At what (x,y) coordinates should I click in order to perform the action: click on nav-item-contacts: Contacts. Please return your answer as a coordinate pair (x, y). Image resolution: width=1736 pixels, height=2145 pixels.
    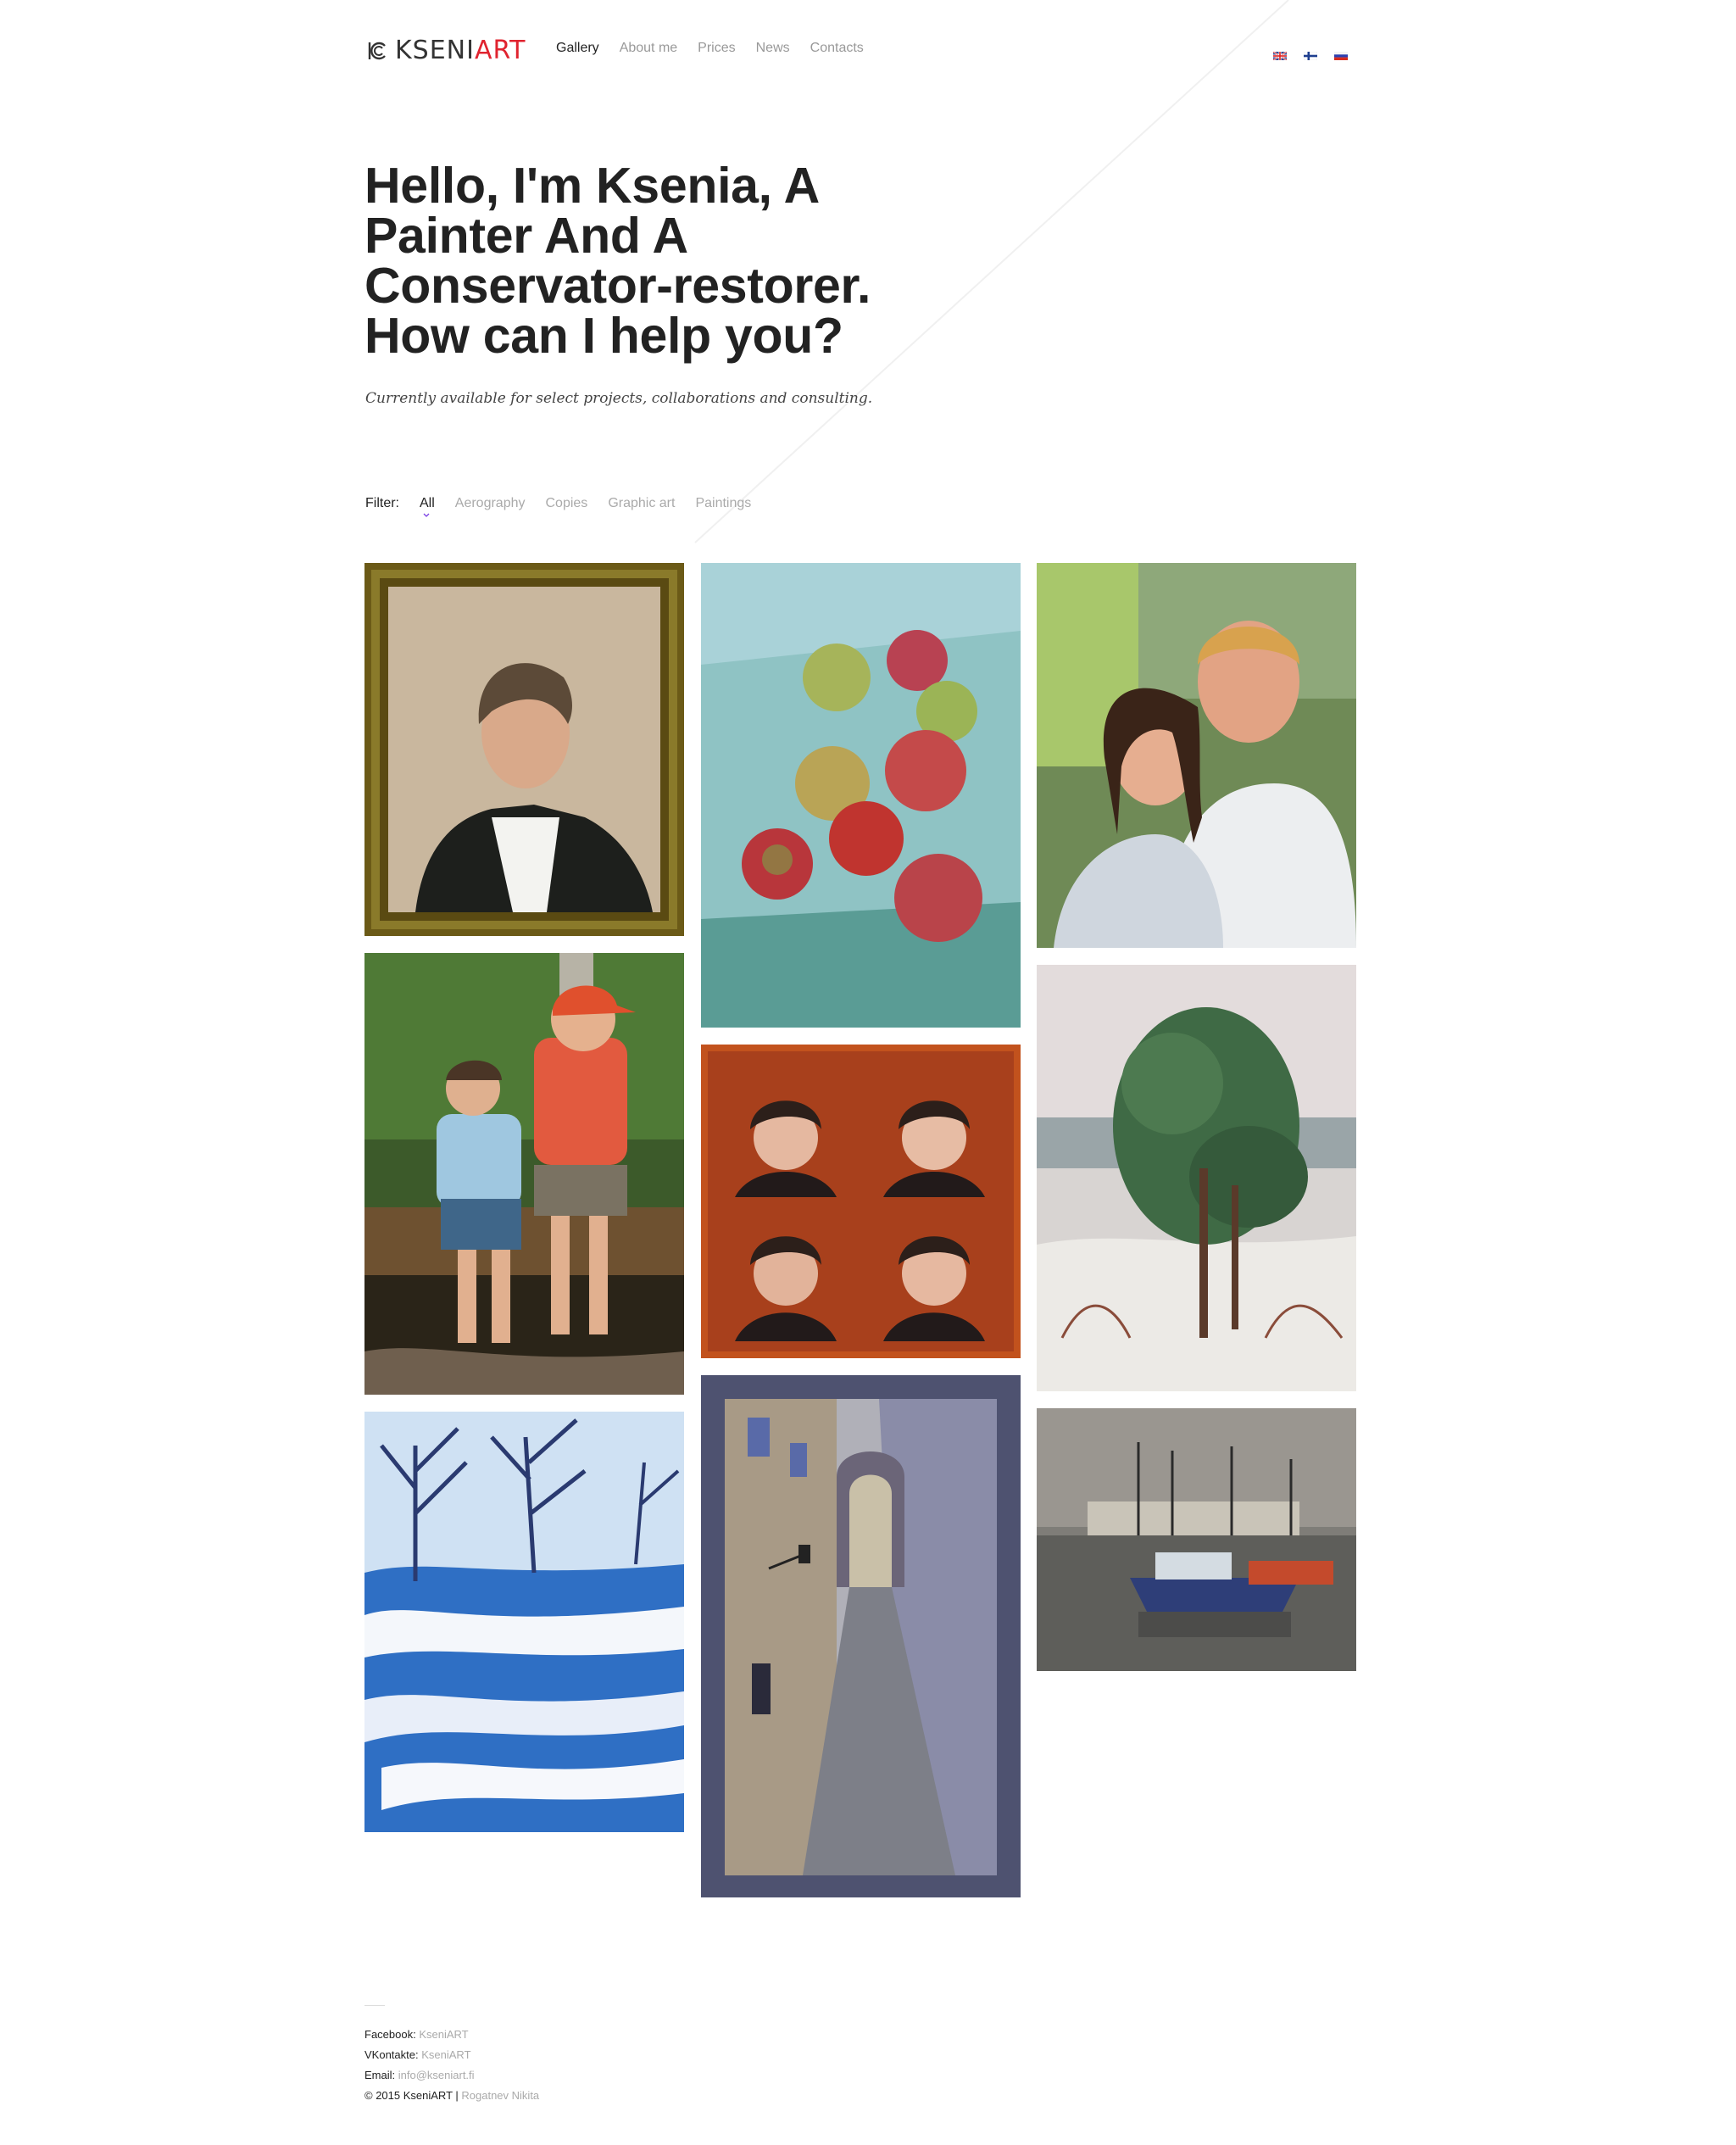
    Looking at the image, I should click on (837, 48).